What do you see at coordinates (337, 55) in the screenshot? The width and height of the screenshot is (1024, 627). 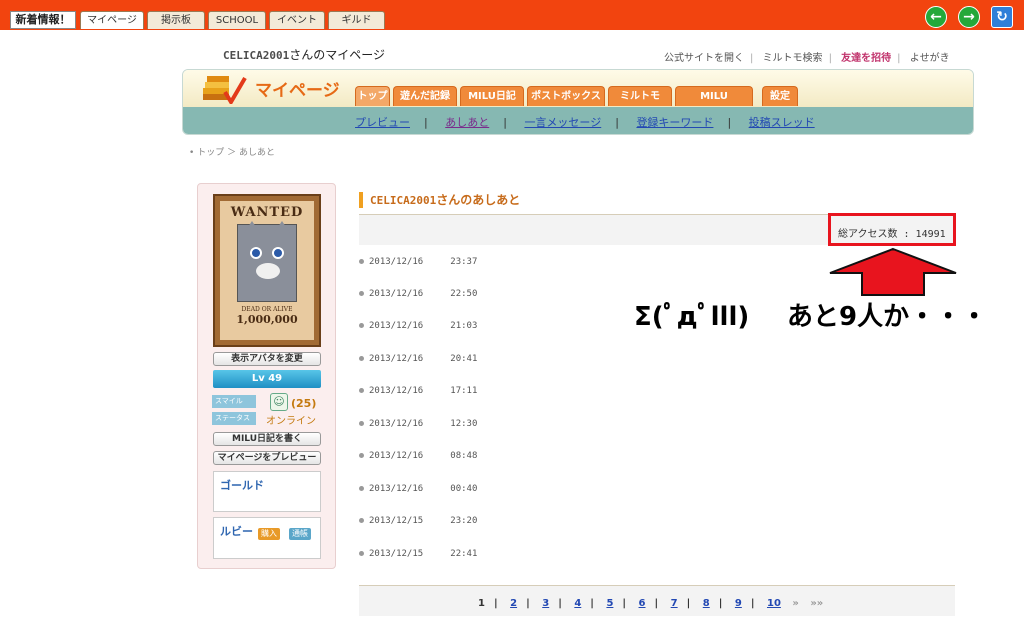 I see `owner-suffix: さんのマイページ` at bounding box center [337, 55].